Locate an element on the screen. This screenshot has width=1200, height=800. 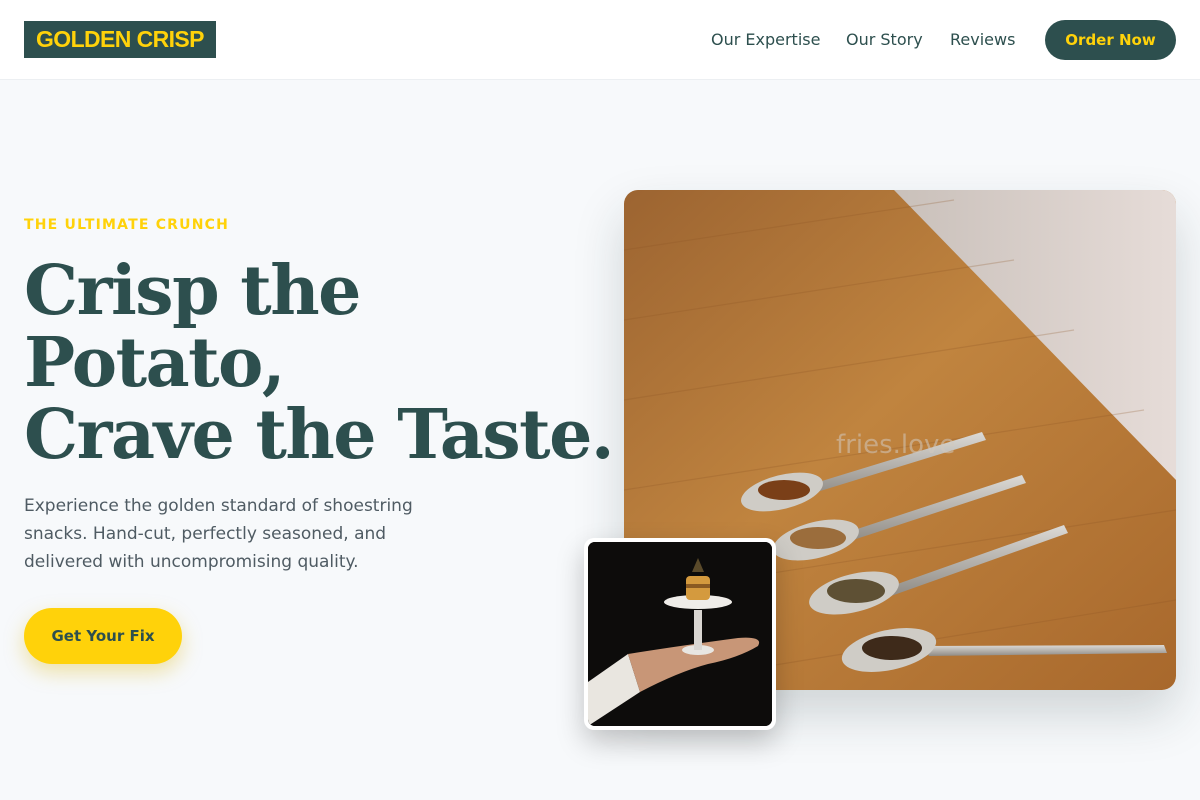
hero-secondary-image is located at coordinates (680, 634).